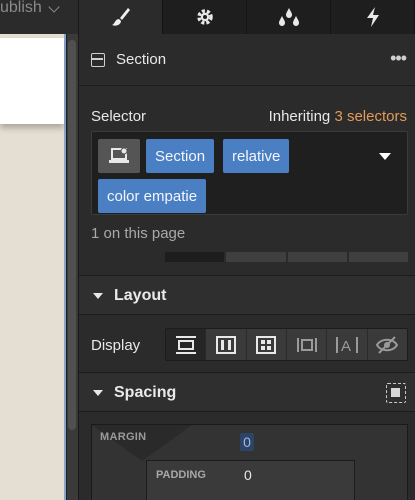 The width and height of the screenshot is (415, 500). I want to click on panel-tabbar, so click(247, 17).